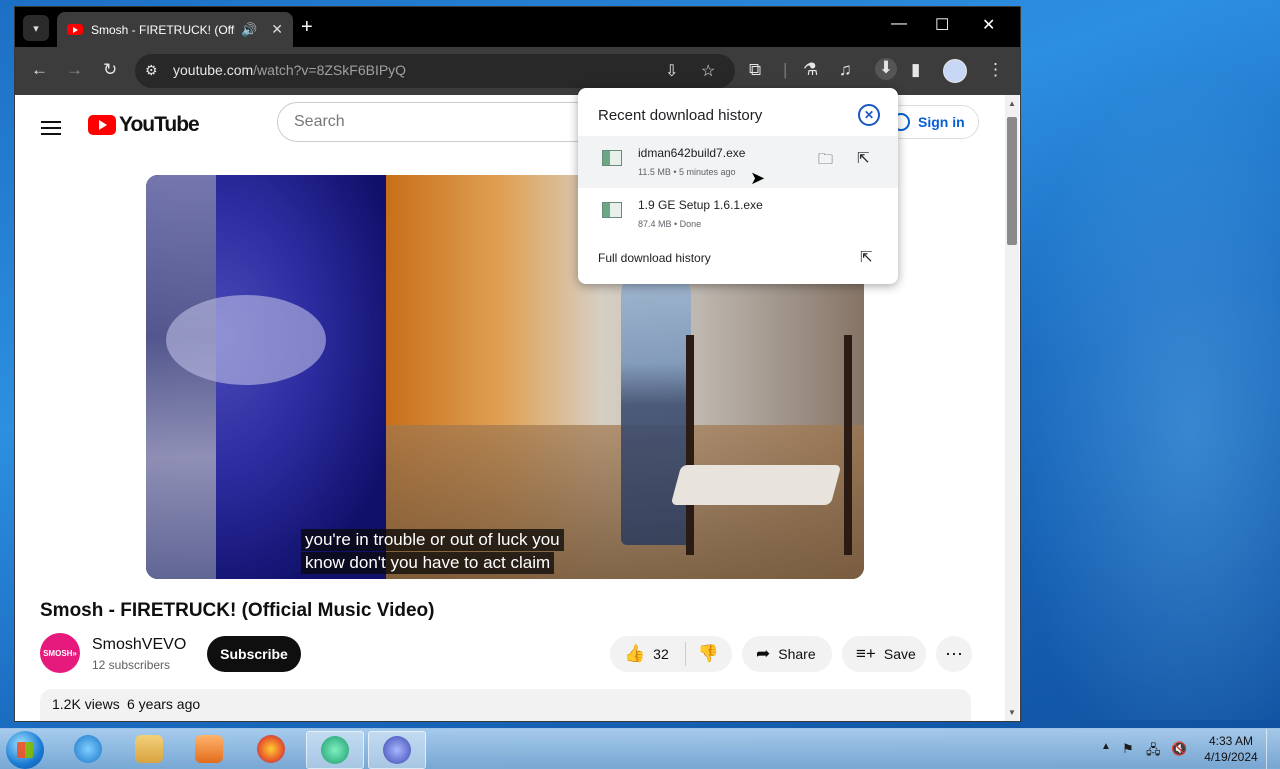  What do you see at coordinates (36, 28) in the screenshot?
I see `tab-search-button: ▾` at bounding box center [36, 28].